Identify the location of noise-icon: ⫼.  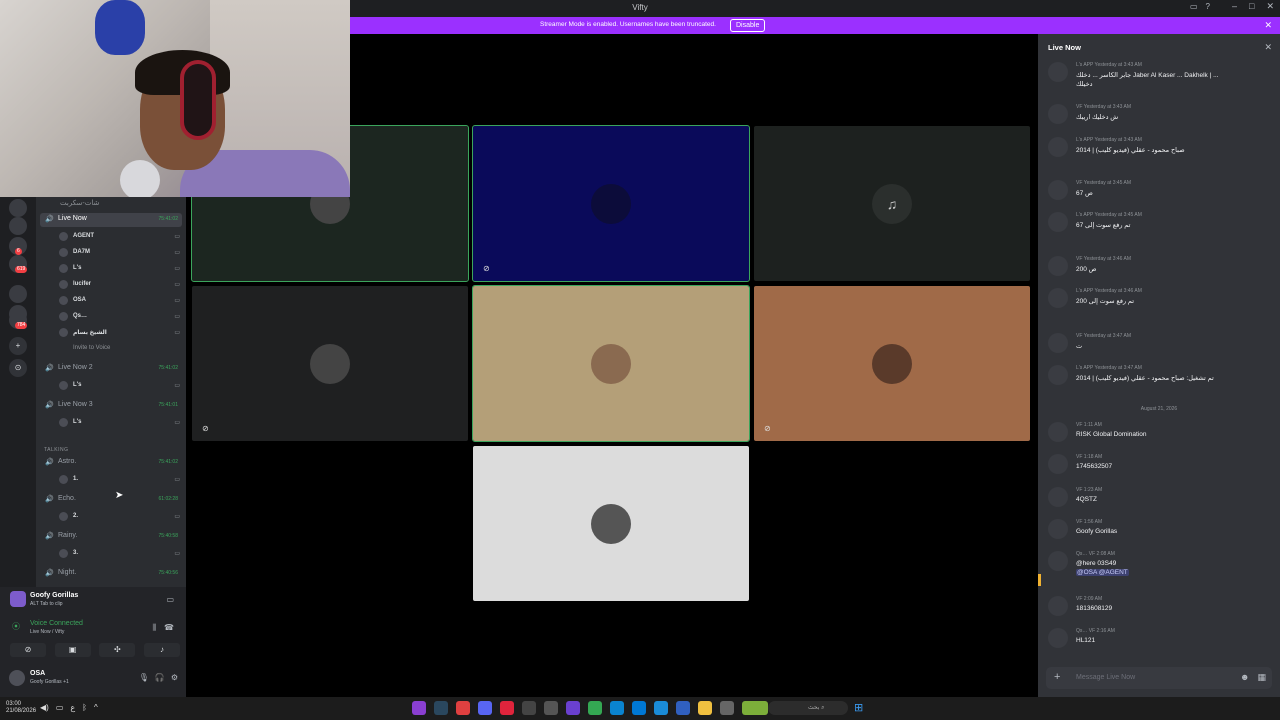
(154, 628).